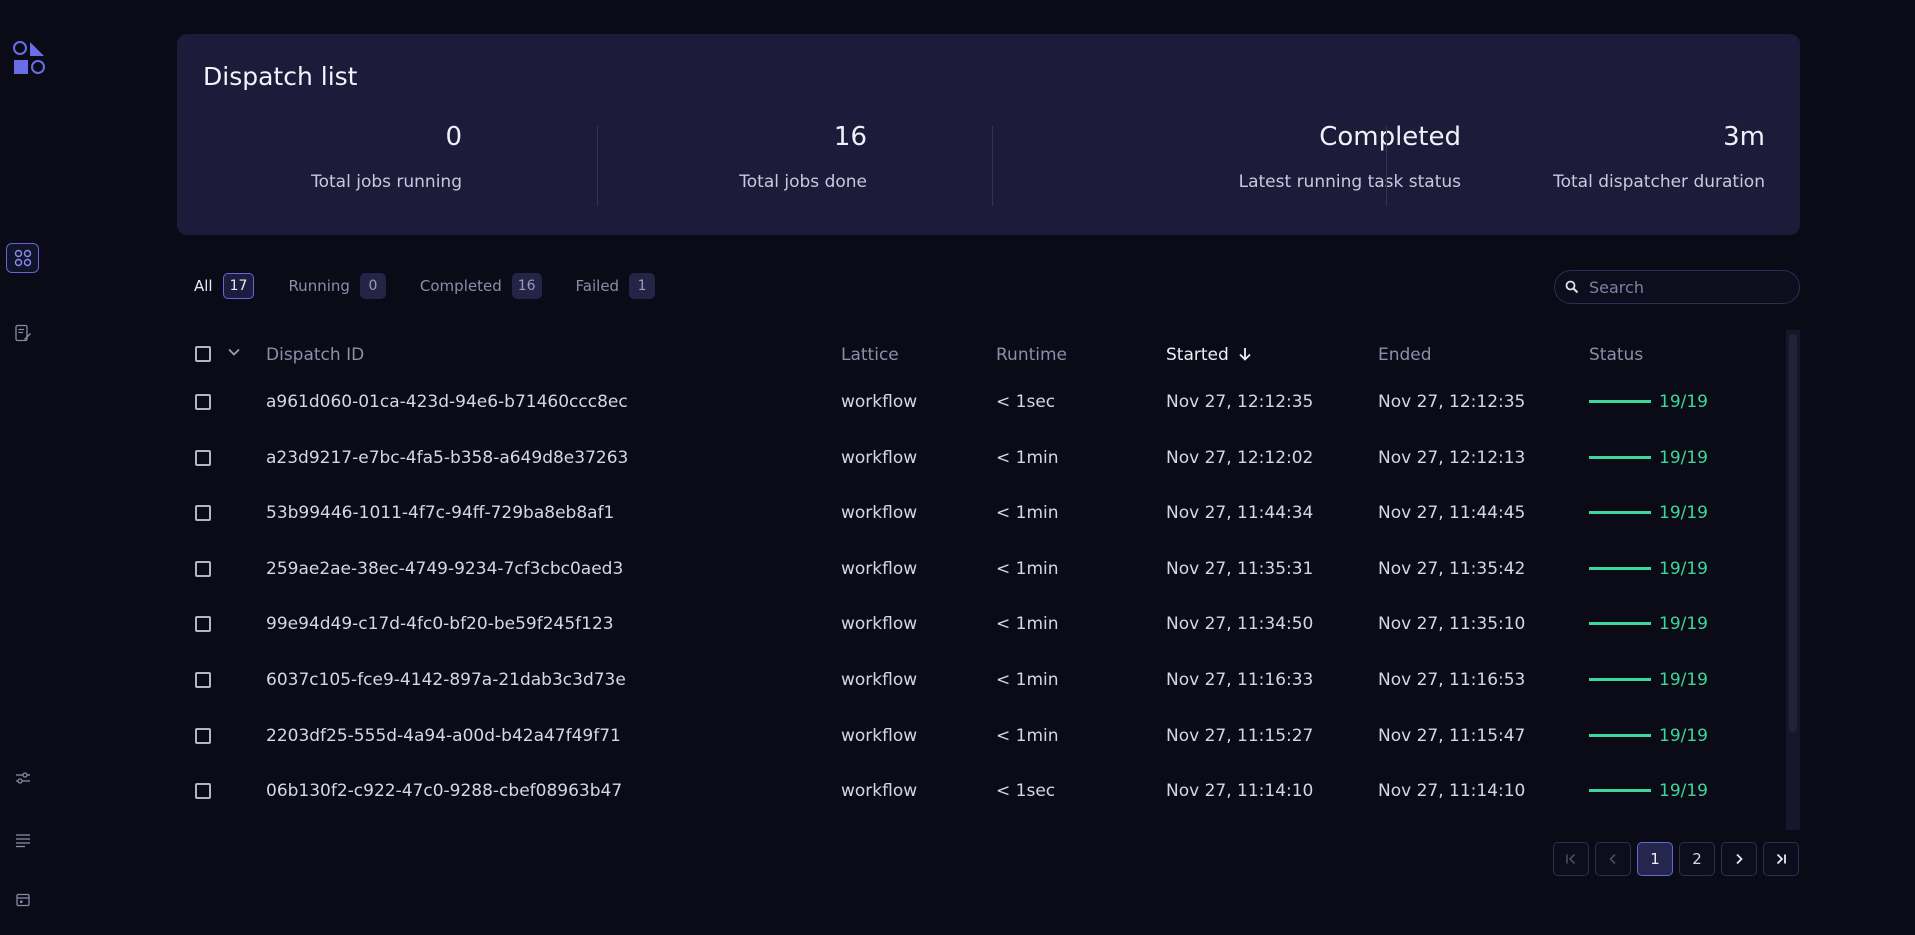 This screenshot has height=935, width=1915. What do you see at coordinates (446, 680) in the screenshot?
I see `cell-dispatch-id: 6037c105-fce9-4142-897a-21dab3c3d73e` at bounding box center [446, 680].